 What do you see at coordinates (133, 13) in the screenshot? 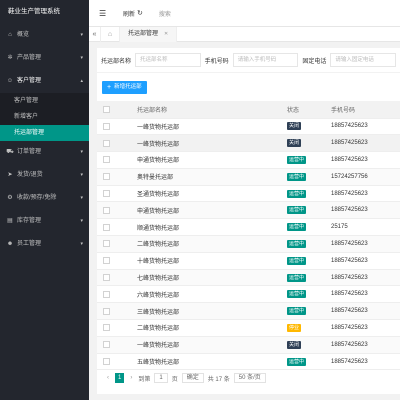
I see `refresh-button: 刷新 ↻` at bounding box center [133, 13].